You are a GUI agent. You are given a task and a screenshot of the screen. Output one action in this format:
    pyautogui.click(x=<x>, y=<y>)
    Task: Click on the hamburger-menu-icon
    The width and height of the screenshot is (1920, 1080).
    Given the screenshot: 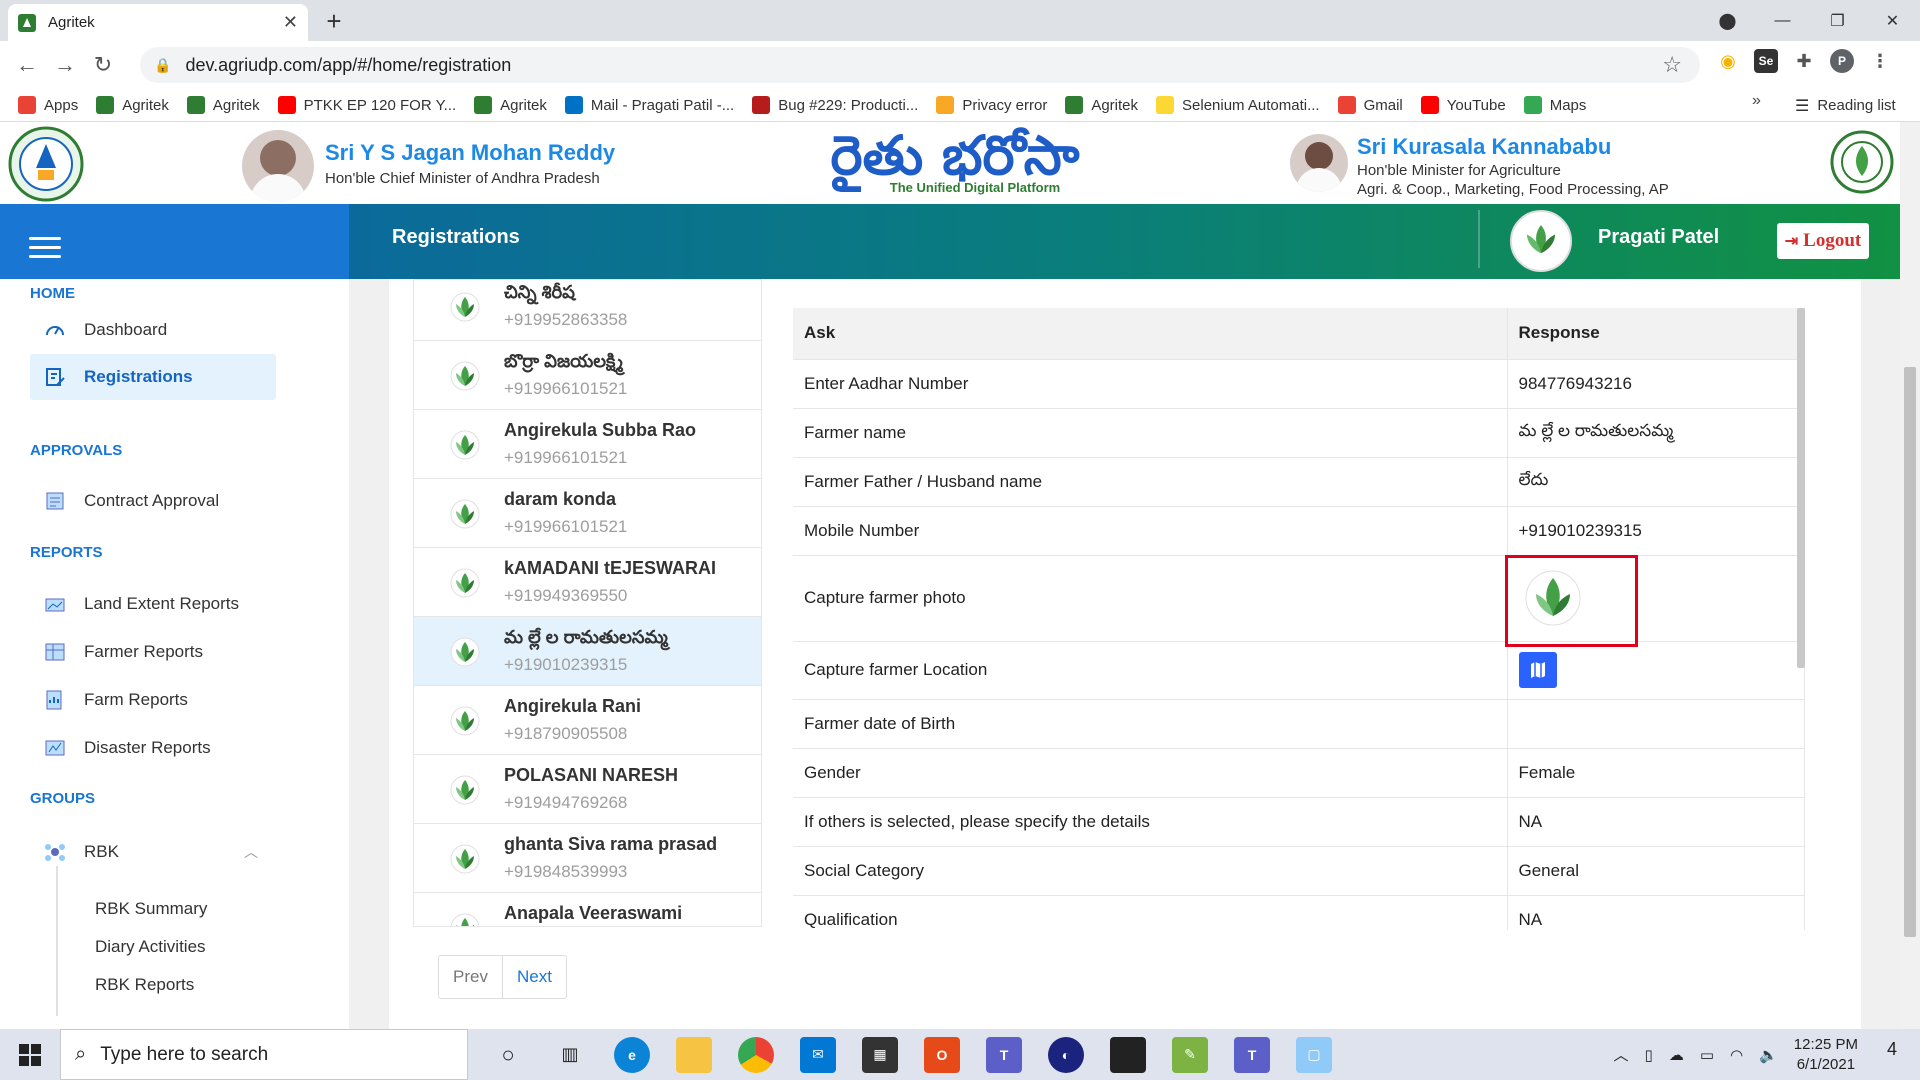 What is the action you would take?
    pyautogui.click(x=45, y=250)
    